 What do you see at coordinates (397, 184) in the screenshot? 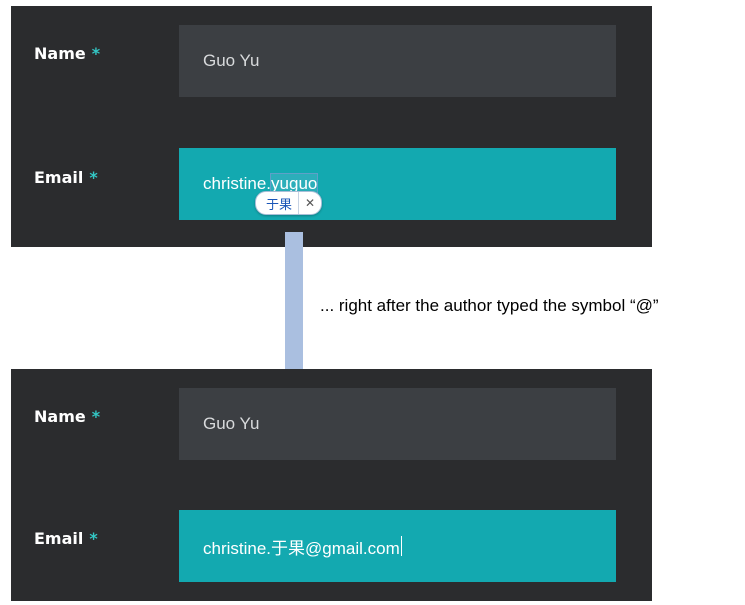
I see `email-input: christine. yuguo` at bounding box center [397, 184].